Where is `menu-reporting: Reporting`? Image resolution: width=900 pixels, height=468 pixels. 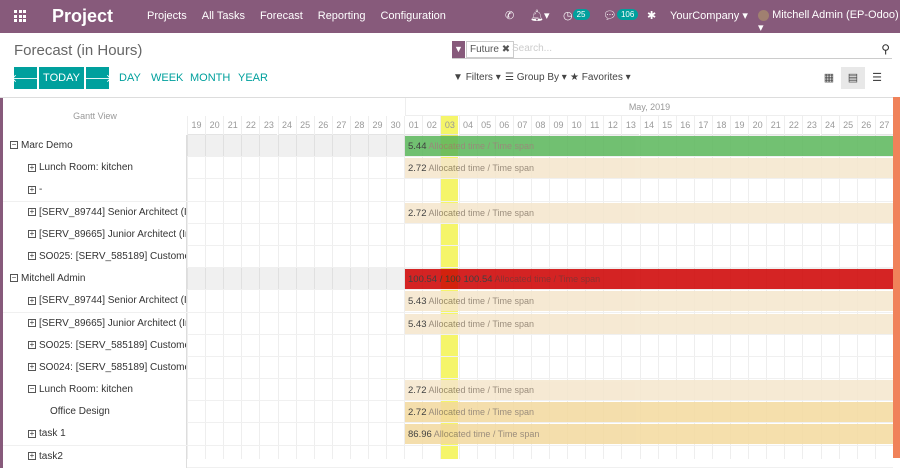
menu-reporting: Reporting is located at coordinates (342, 16).